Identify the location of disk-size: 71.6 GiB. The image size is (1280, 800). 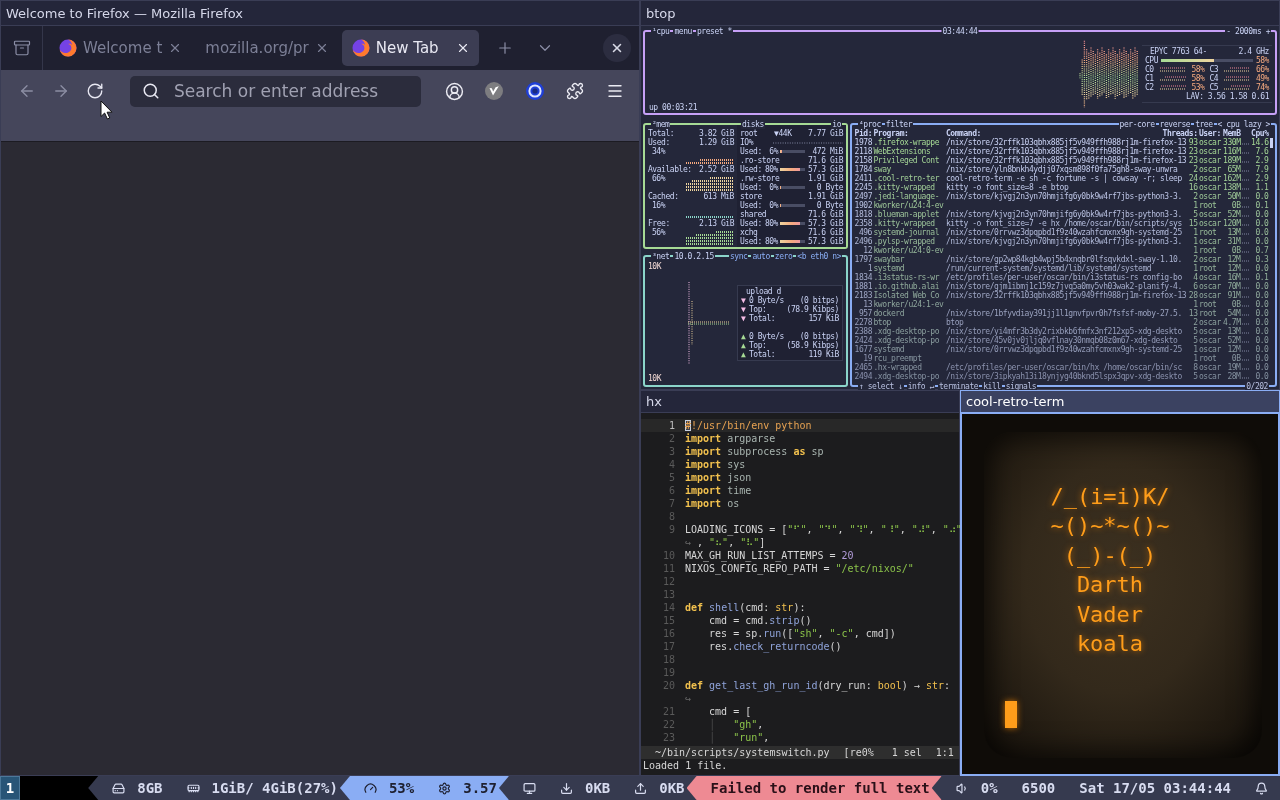
(825, 232).